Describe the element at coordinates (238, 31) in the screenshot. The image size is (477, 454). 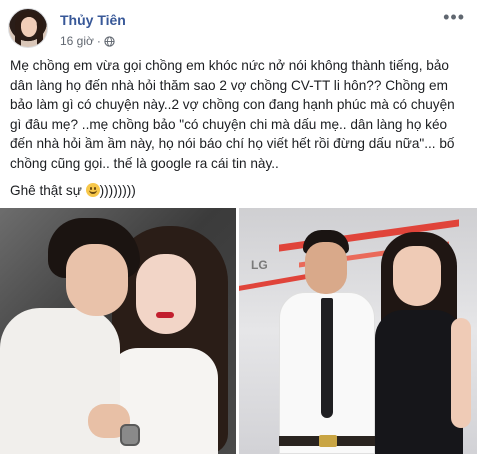
I see `post-header: Thủy Tiên 16 giờ · •••` at that location.